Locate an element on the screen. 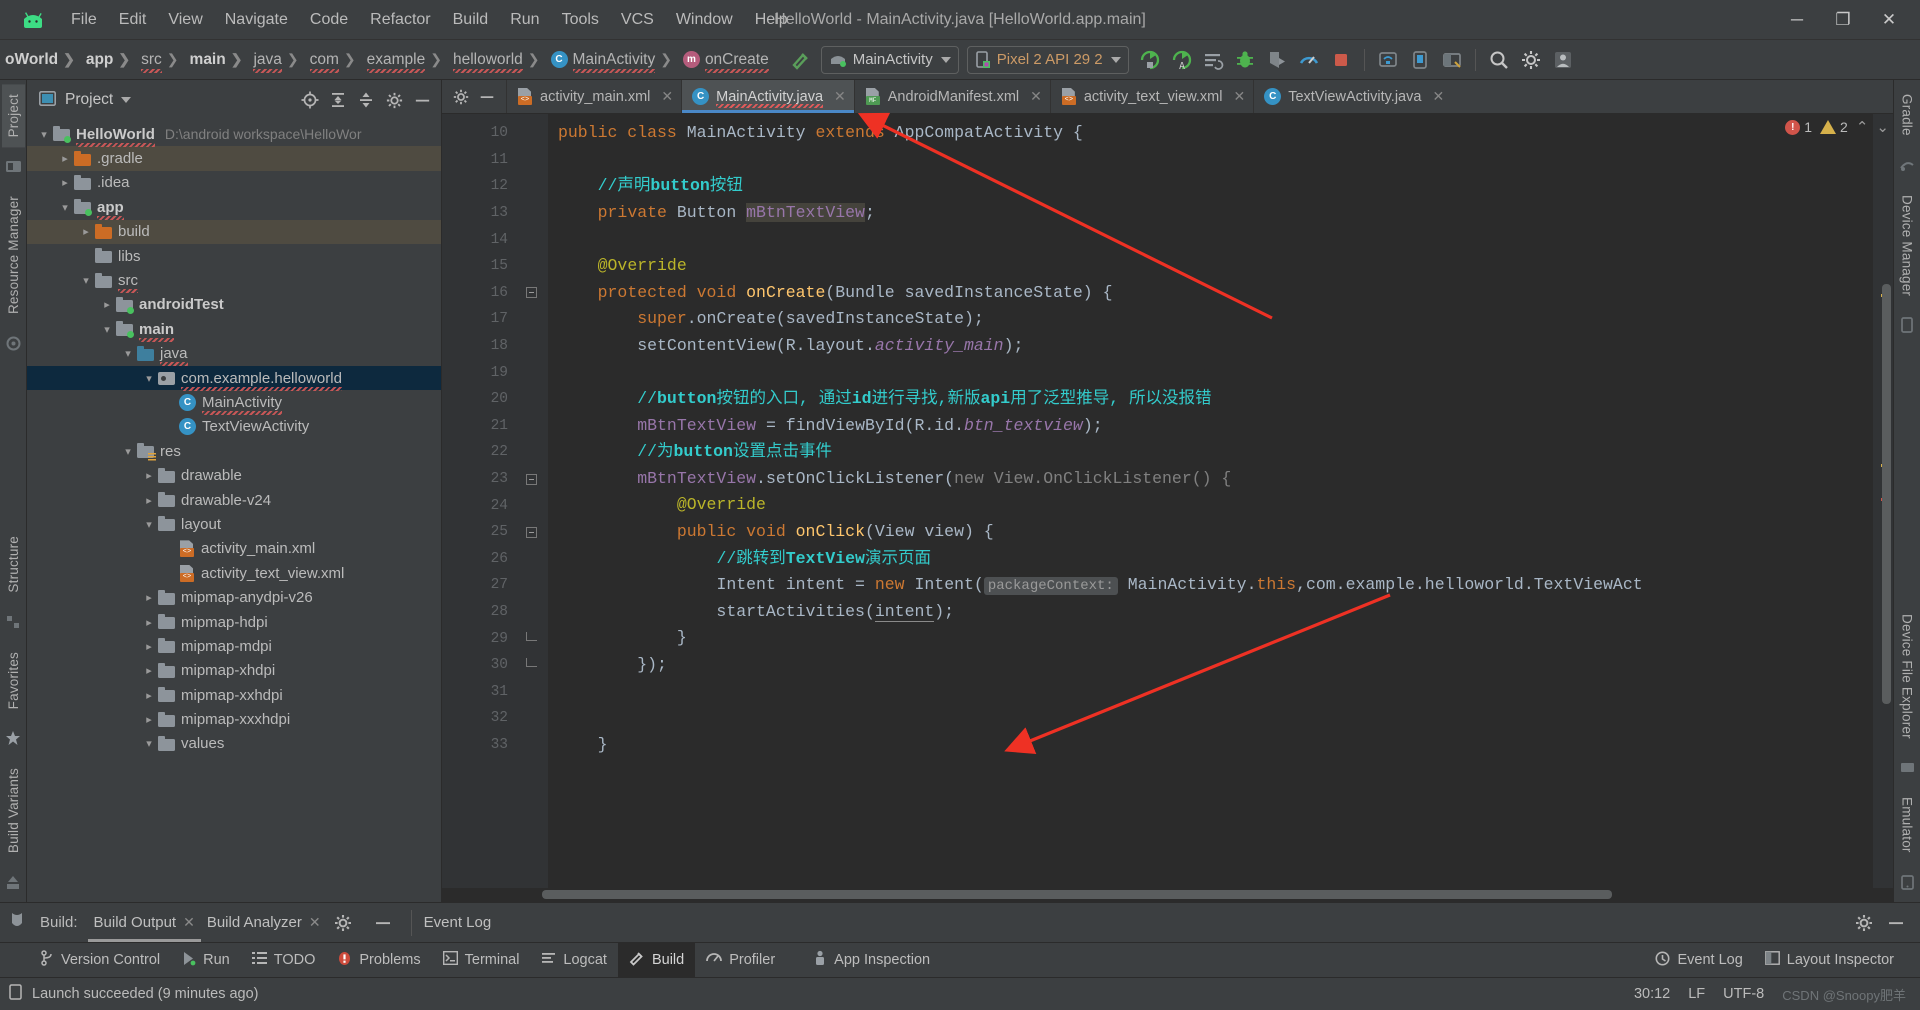 The width and height of the screenshot is (1920, 1010). menu-code: Code is located at coordinates (329, 20).